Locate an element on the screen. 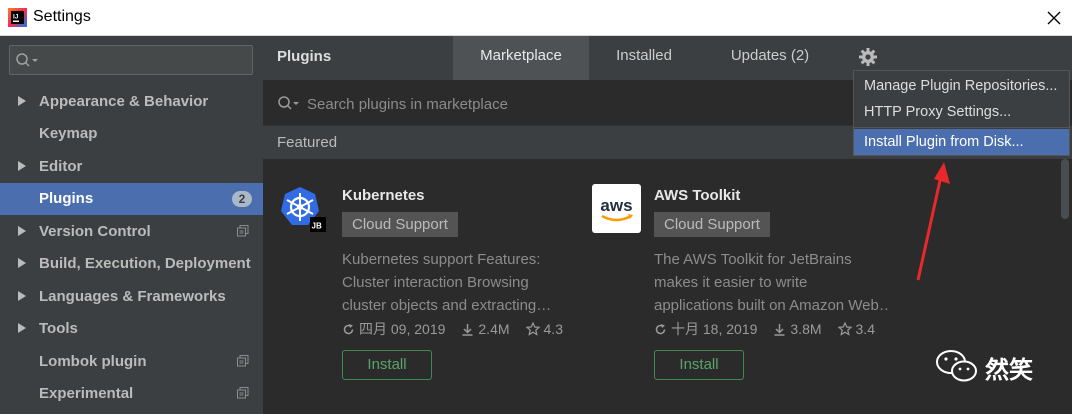 This screenshot has width=1072, height=414. plugin-name: Kubernetes is located at coordinates (383, 195).